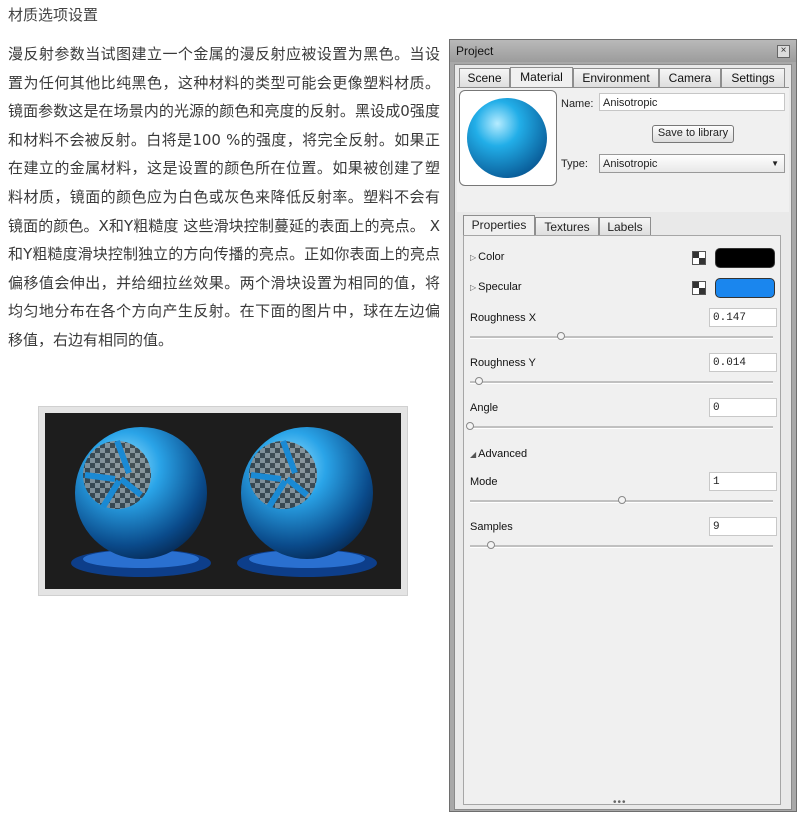 Image resolution: width=801 pixels, height=817 pixels. I want to click on tab-settings: Settings, so click(753, 77).